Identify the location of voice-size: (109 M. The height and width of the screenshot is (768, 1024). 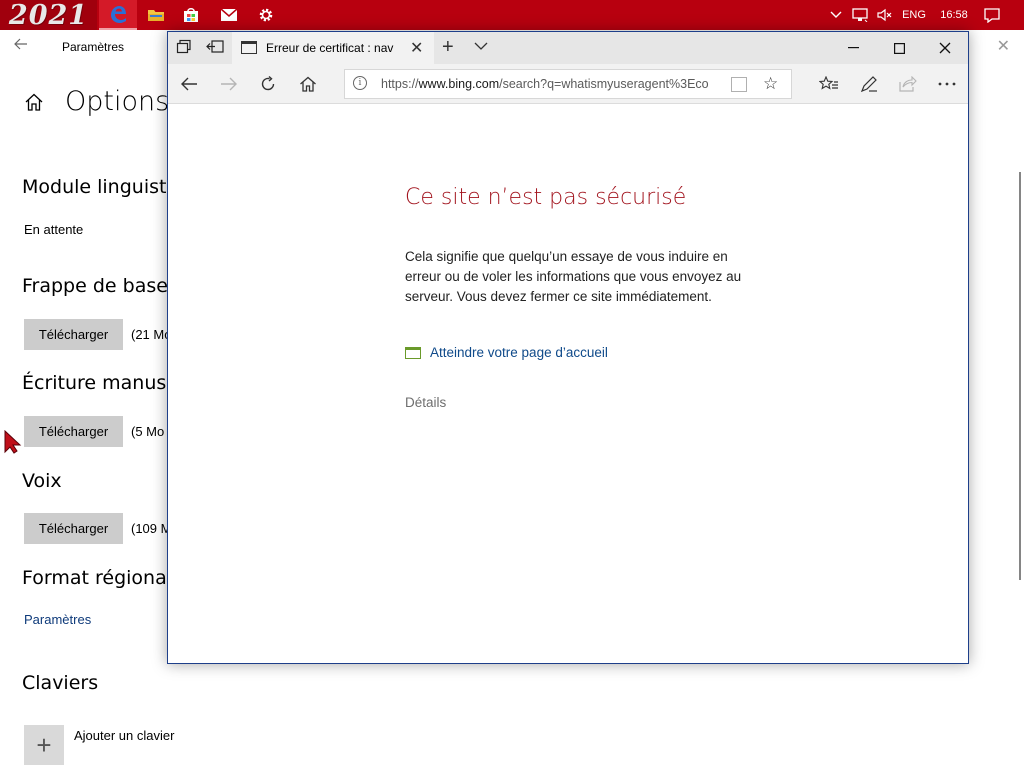
(151, 528).